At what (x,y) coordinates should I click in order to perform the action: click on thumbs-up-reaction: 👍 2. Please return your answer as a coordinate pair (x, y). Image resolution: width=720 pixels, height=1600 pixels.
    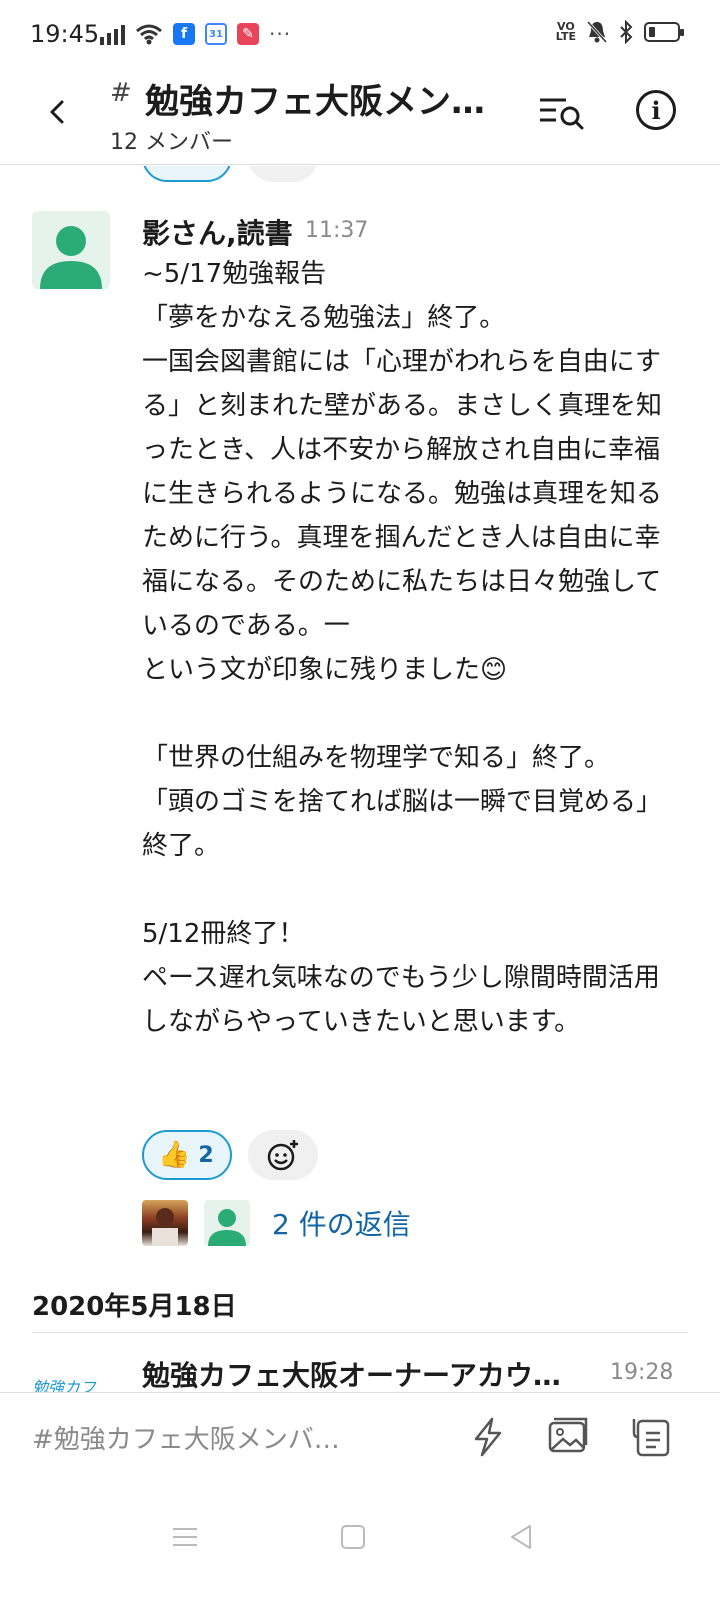
    Looking at the image, I should click on (187, 1155).